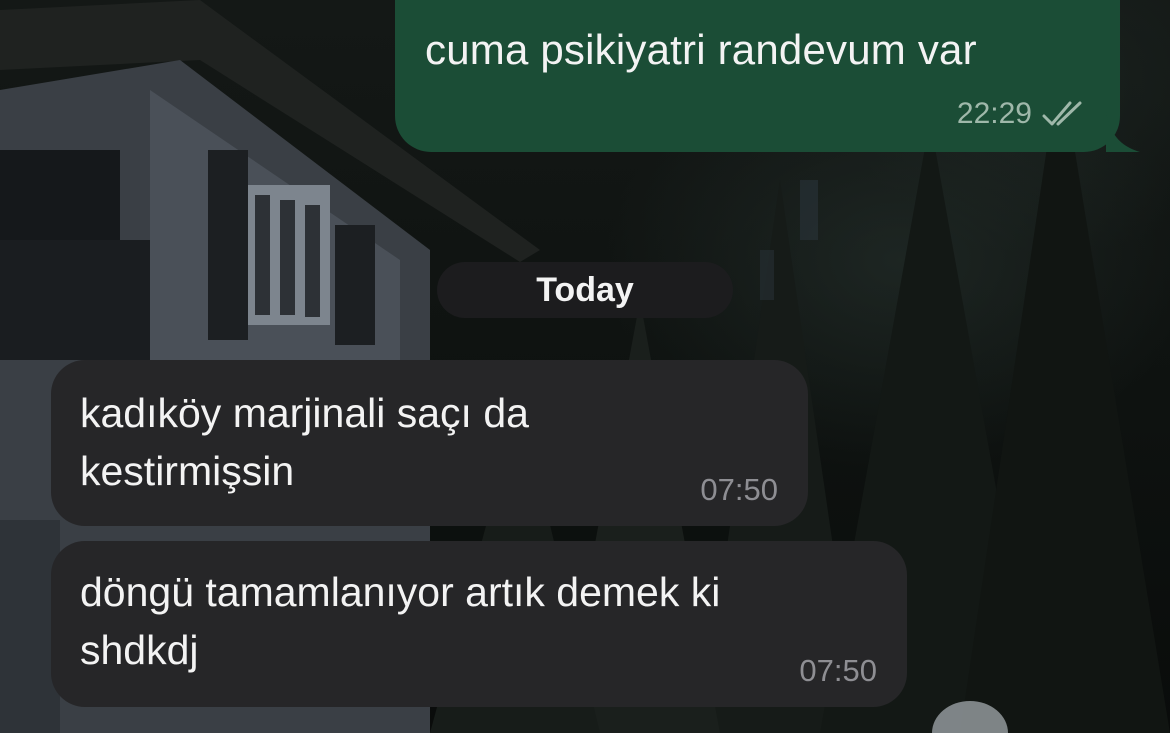 This screenshot has width=1170, height=733. Describe the element at coordinates (994, 113) in the screenshot. I see `message-timestamp: 22:29` at that location.